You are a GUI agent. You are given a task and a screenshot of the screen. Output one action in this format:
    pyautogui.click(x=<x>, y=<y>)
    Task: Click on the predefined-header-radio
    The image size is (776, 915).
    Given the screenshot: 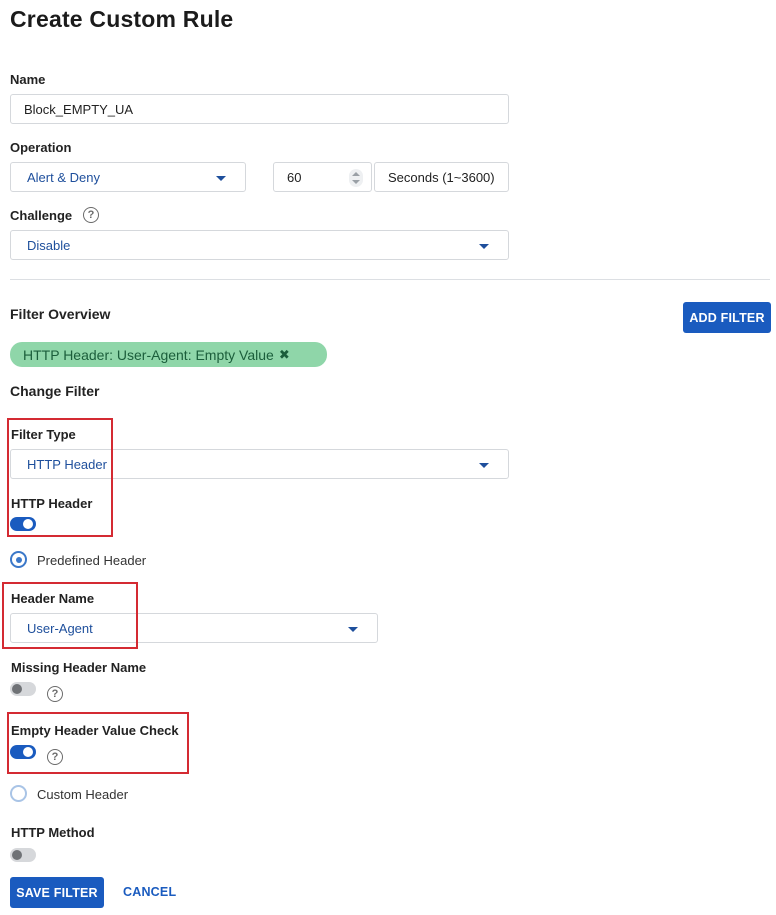 What is the action you would take?
    pyautogui.click(x=18, y=559)
    